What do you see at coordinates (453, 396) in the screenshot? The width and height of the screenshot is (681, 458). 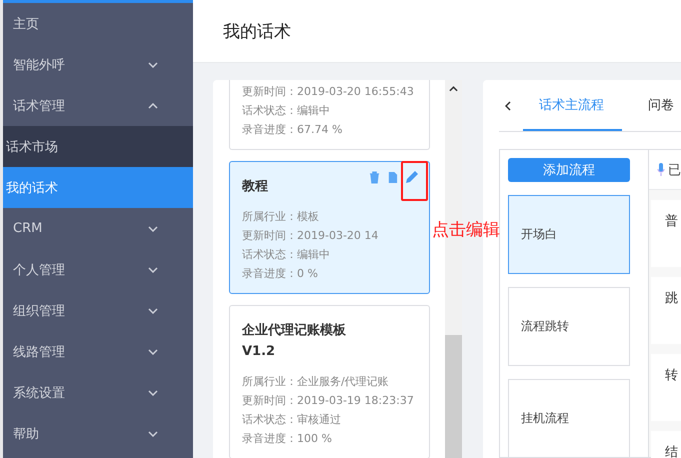 I see `scrollbar-thumb` at bounding box center [453, 396].